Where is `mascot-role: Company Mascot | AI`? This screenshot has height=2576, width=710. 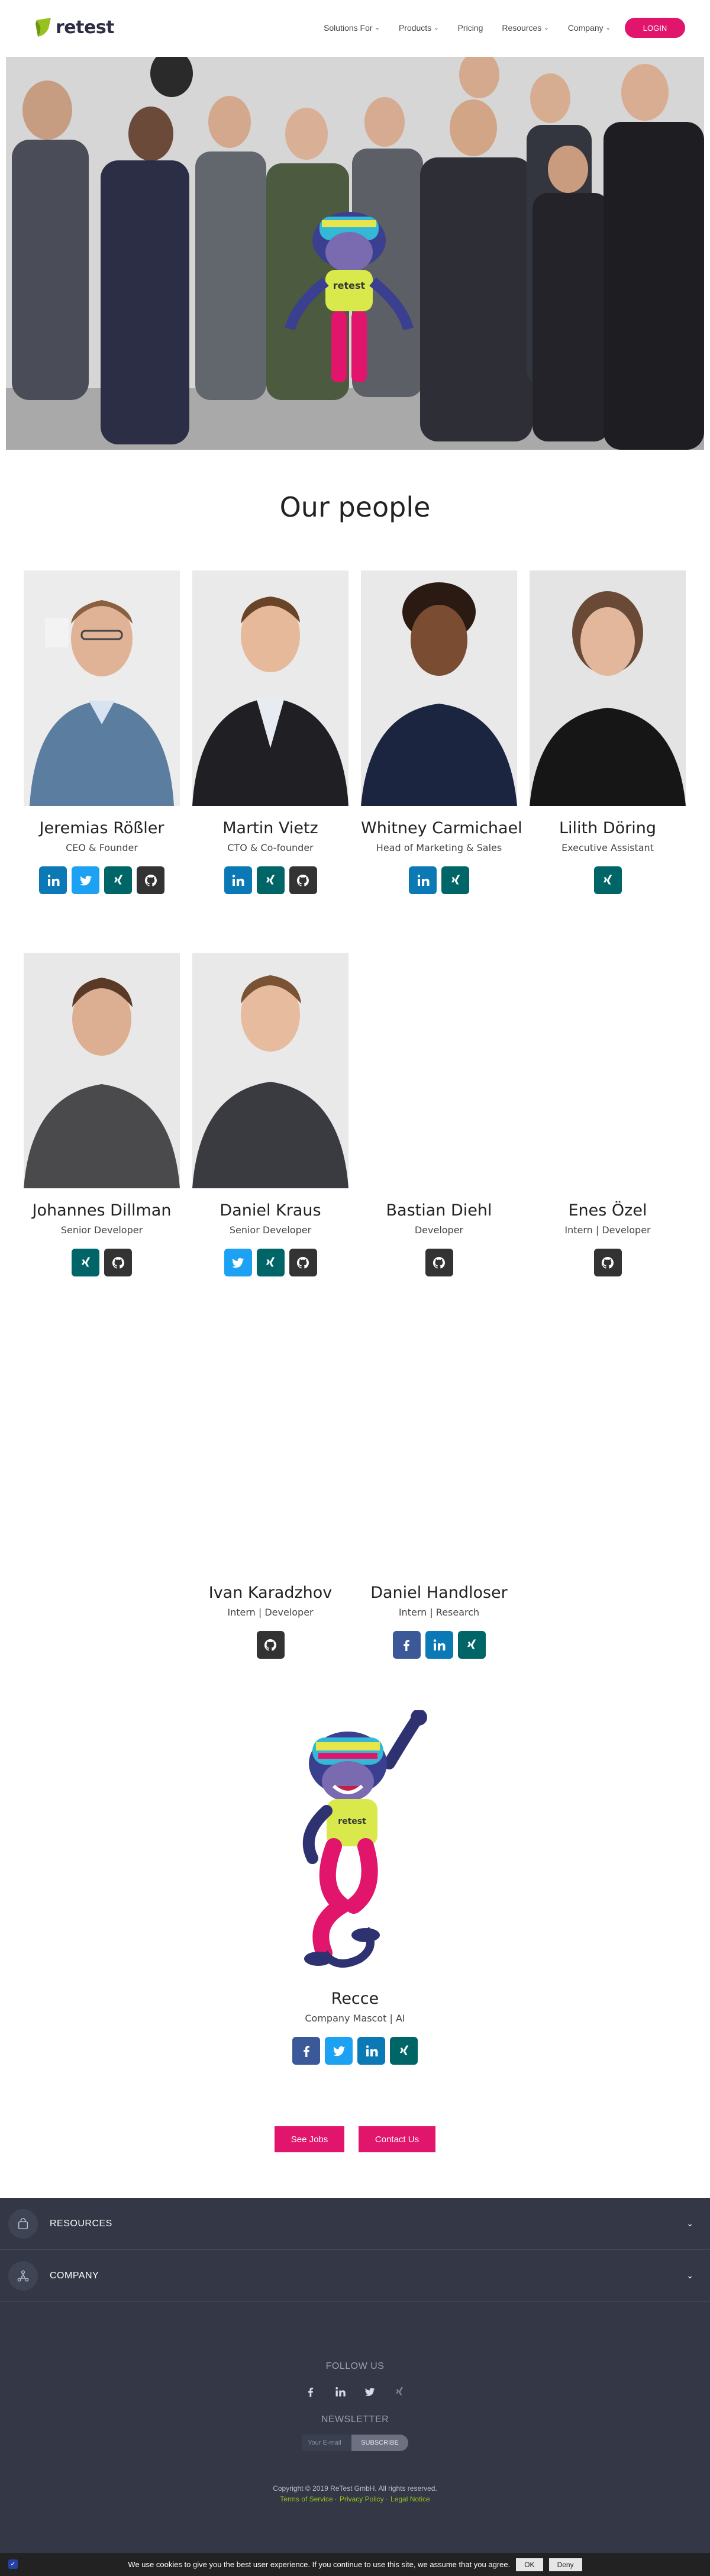 mascot-role: Company Mascot | AI is located at coordinates (355, 2018).